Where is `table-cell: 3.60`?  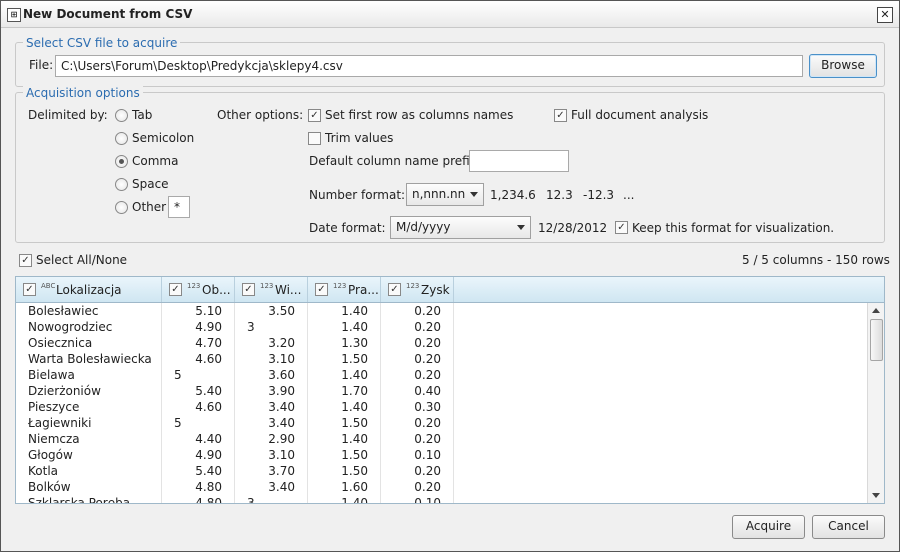 table-cell: 3.60 is located at coordinates (271, 375).